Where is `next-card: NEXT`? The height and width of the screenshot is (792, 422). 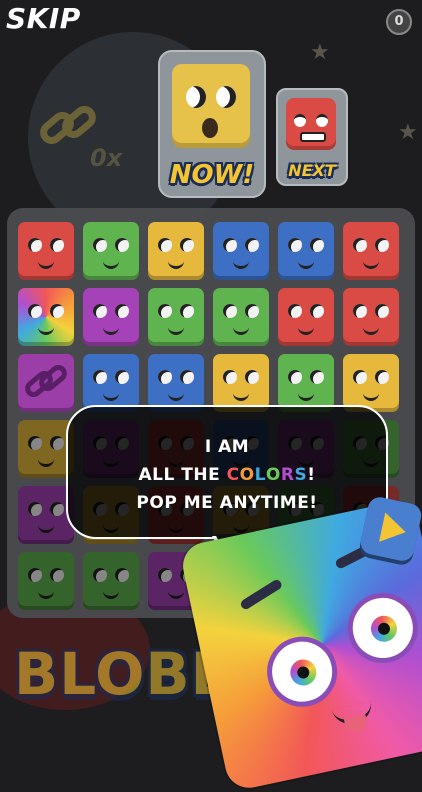 next-card: NEXT is located at coordinates (312, 137).